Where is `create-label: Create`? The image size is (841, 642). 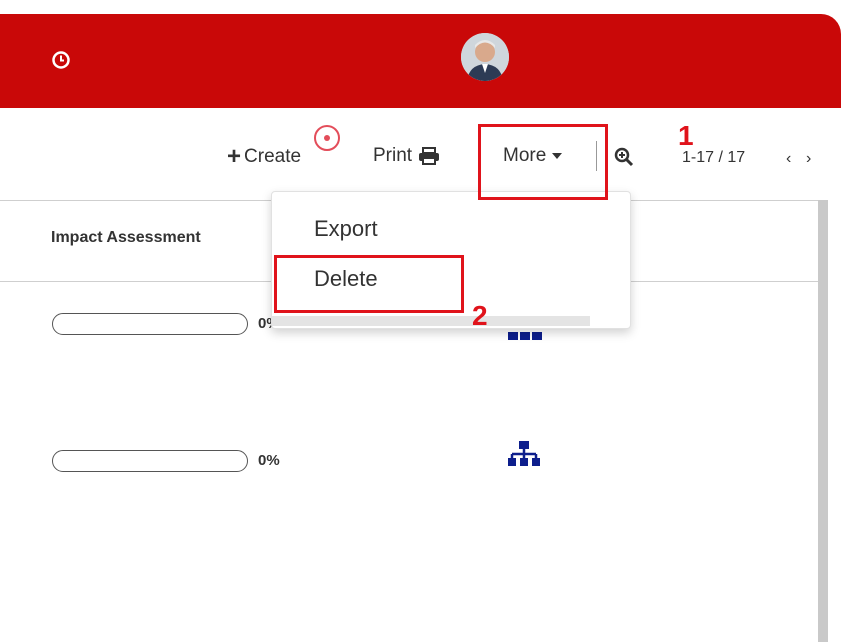
create-label: Create is located at coordinates (273, 156).